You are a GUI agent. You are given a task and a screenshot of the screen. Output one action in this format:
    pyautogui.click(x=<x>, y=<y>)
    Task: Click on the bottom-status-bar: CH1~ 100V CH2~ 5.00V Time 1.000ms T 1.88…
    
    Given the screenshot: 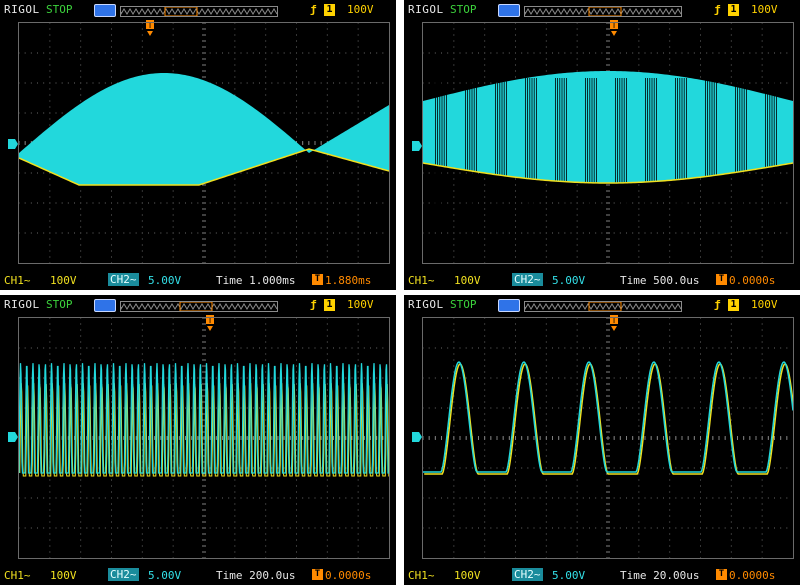 What is the action you would take?
    pyautogui.click(x=198, y=280)
    